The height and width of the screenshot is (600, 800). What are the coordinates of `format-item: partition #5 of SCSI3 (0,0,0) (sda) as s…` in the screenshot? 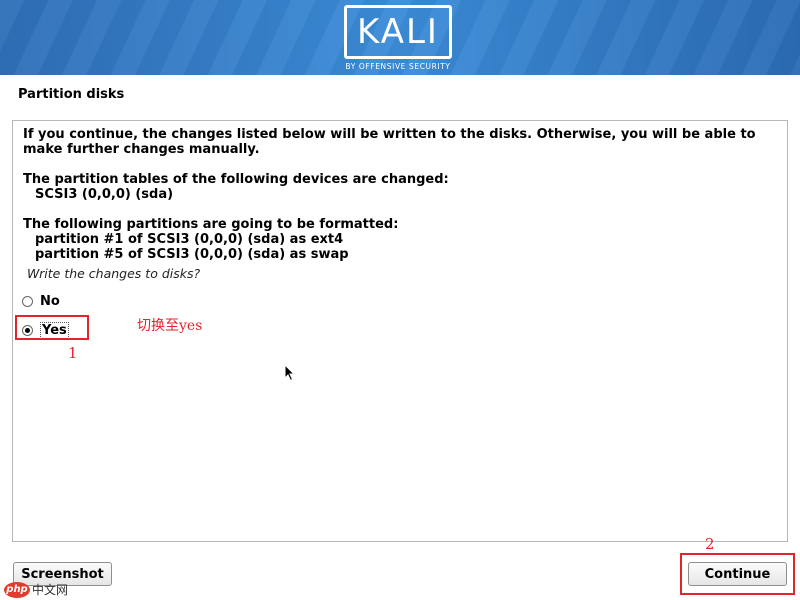 It's located at (192, 254).